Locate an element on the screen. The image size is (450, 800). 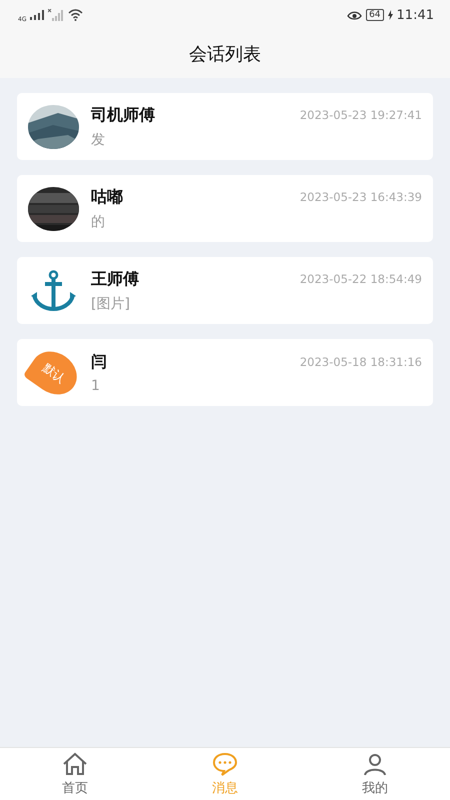
message-time: 2023-05-22 18:54:49 is located at coordinates (361, 279).